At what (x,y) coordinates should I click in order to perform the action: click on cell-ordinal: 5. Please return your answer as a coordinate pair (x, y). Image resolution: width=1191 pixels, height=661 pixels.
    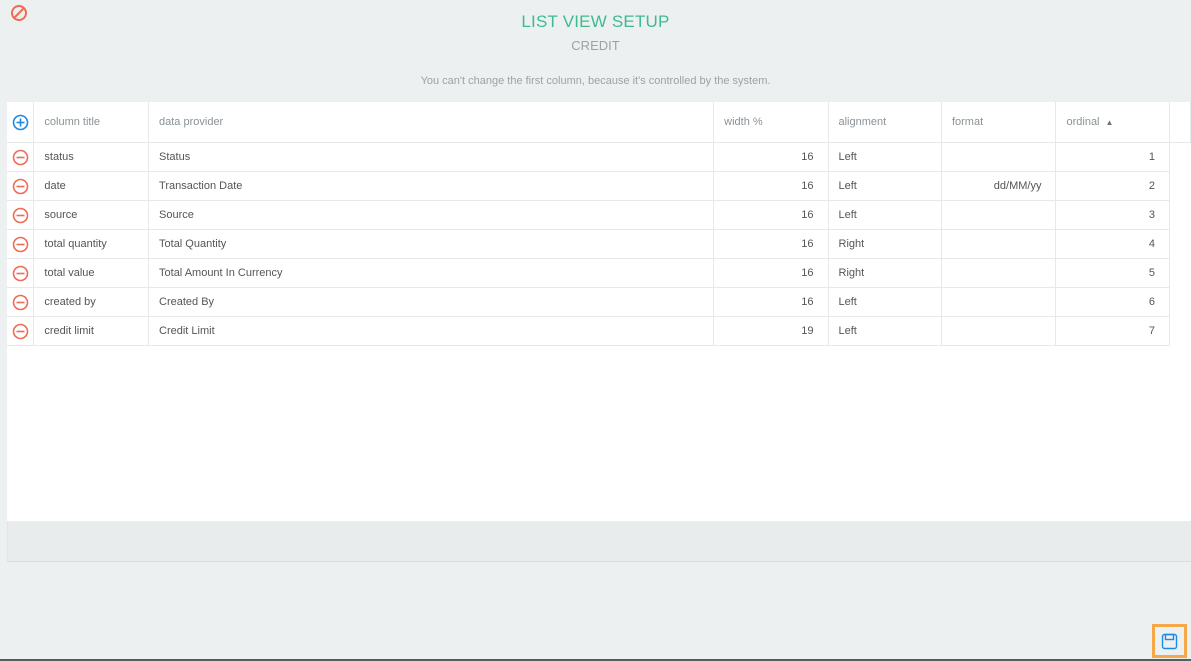
    Looking at the image, I should click on (1112, 273).